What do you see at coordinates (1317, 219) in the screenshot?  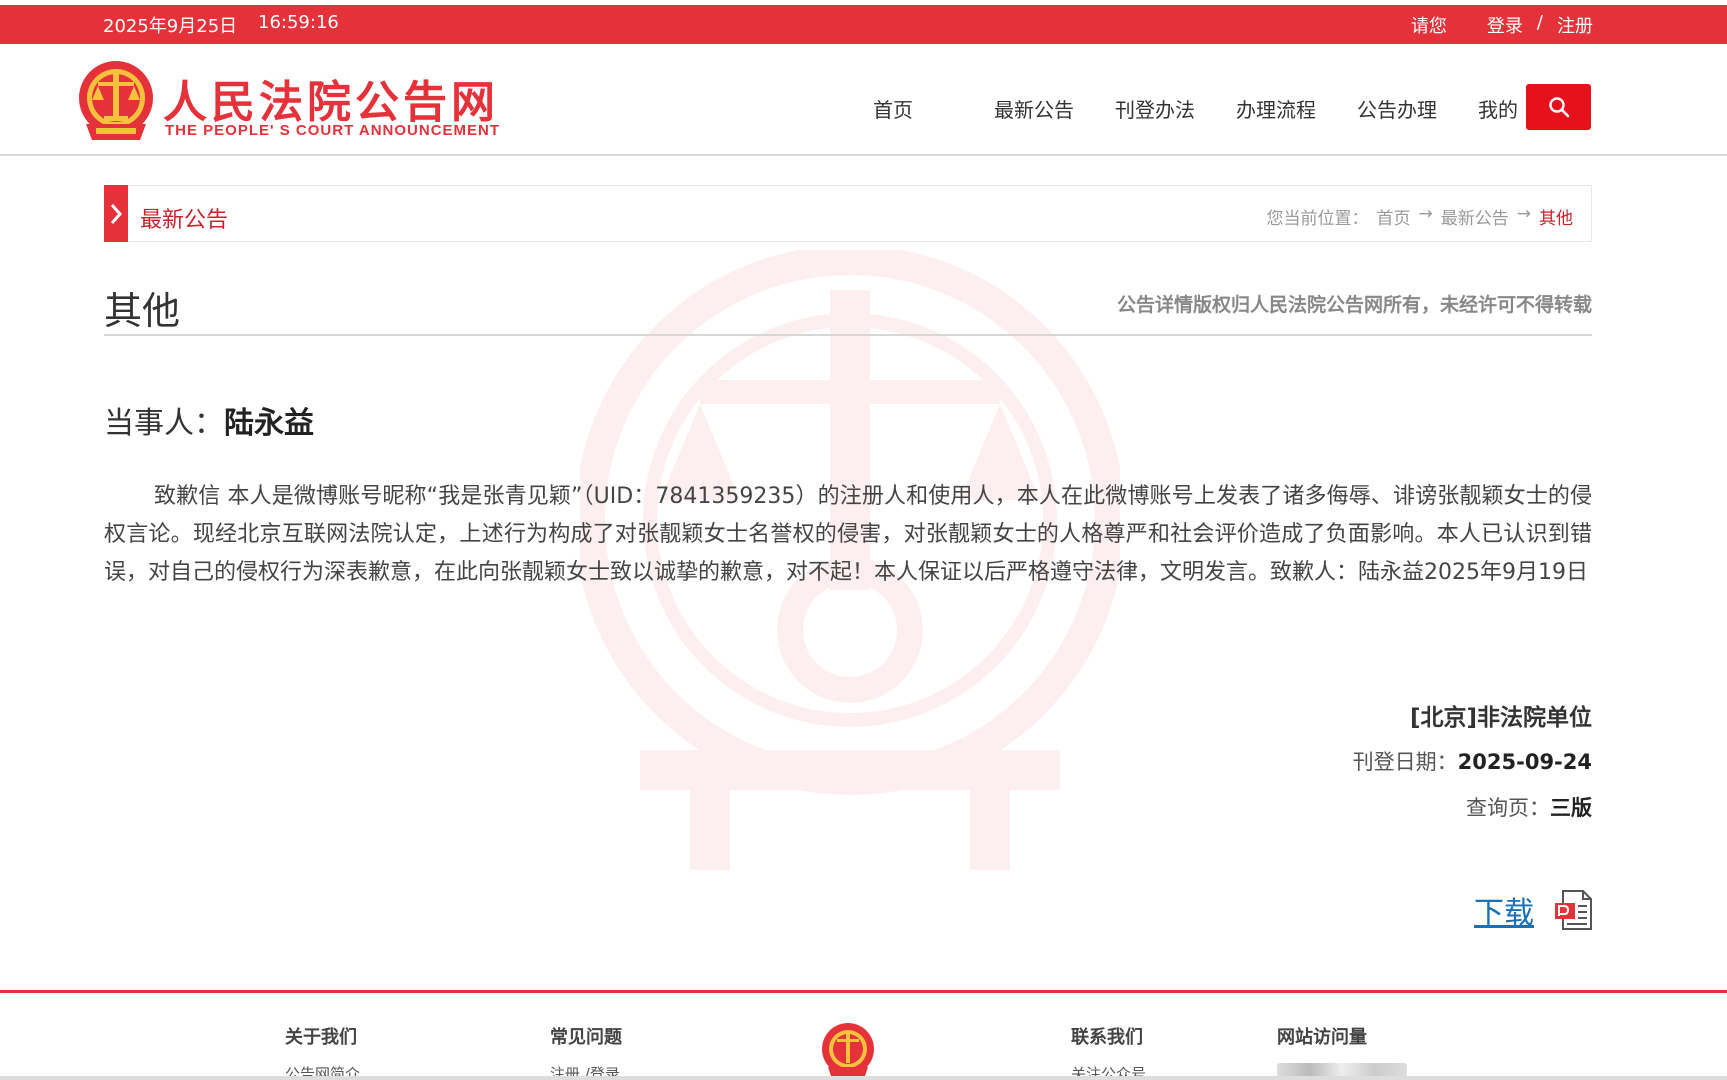 I see `breadcrumb-prefix: 您当前位置：` at bounding box center [1317, 219].